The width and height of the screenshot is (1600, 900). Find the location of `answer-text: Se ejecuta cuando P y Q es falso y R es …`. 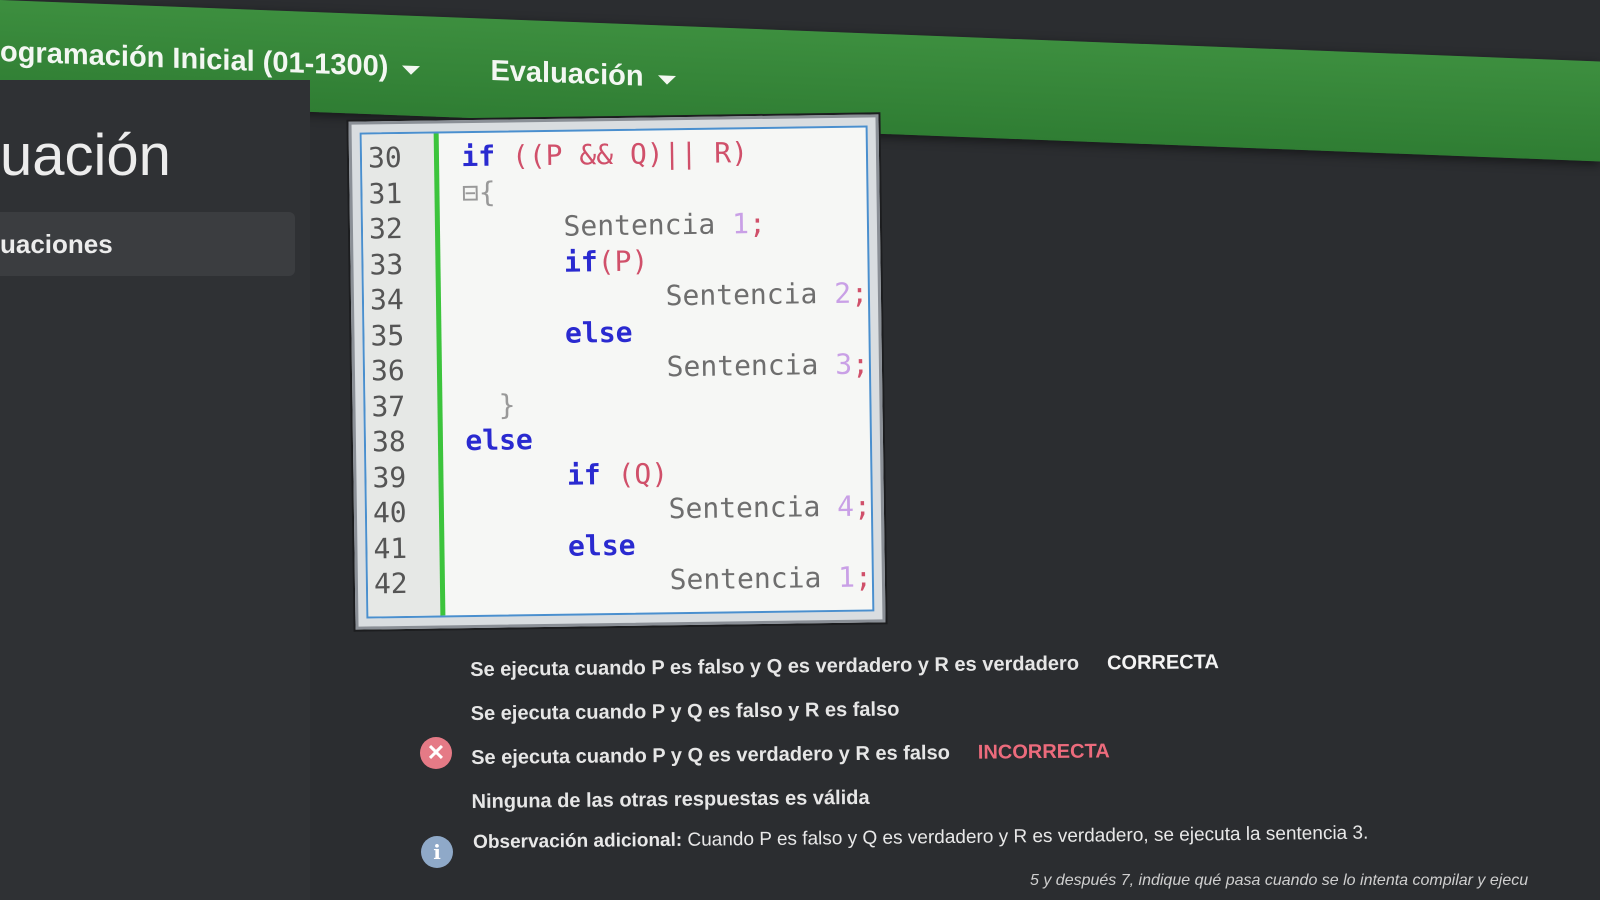

answer-text: Se ejecuta cuando P y Q es falso y R es … is located at coordinates (685, 711).